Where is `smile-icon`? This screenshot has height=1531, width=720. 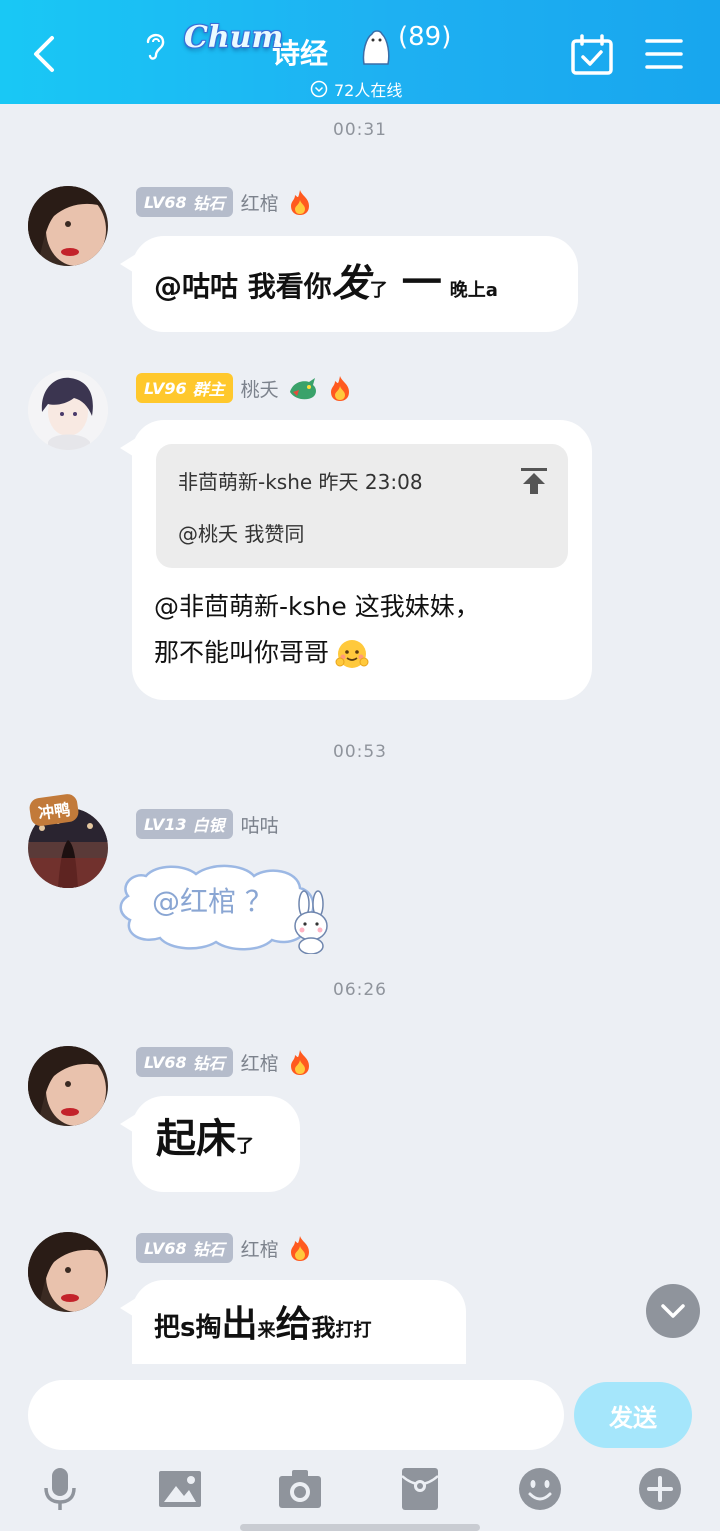
smile-icon is located at coordinates (540, 1489).